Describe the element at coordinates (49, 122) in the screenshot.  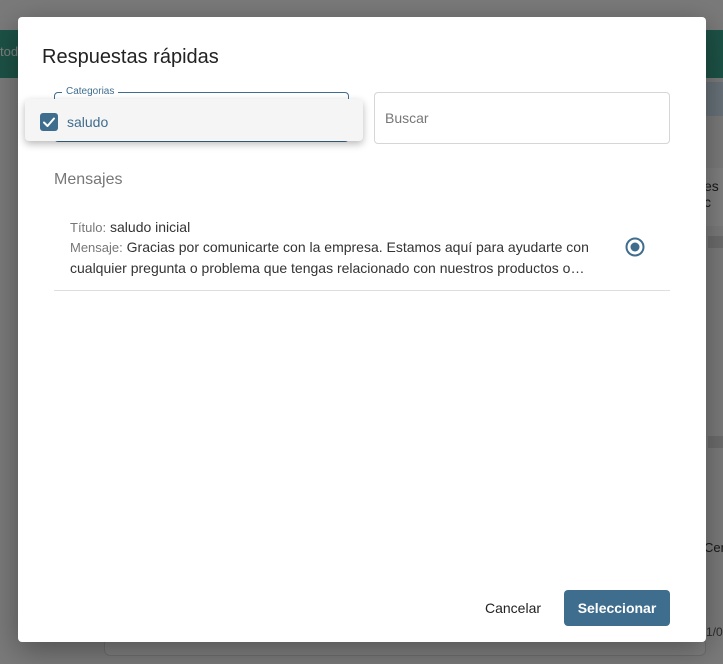
I see `checkbox-checked-icon` at that location.